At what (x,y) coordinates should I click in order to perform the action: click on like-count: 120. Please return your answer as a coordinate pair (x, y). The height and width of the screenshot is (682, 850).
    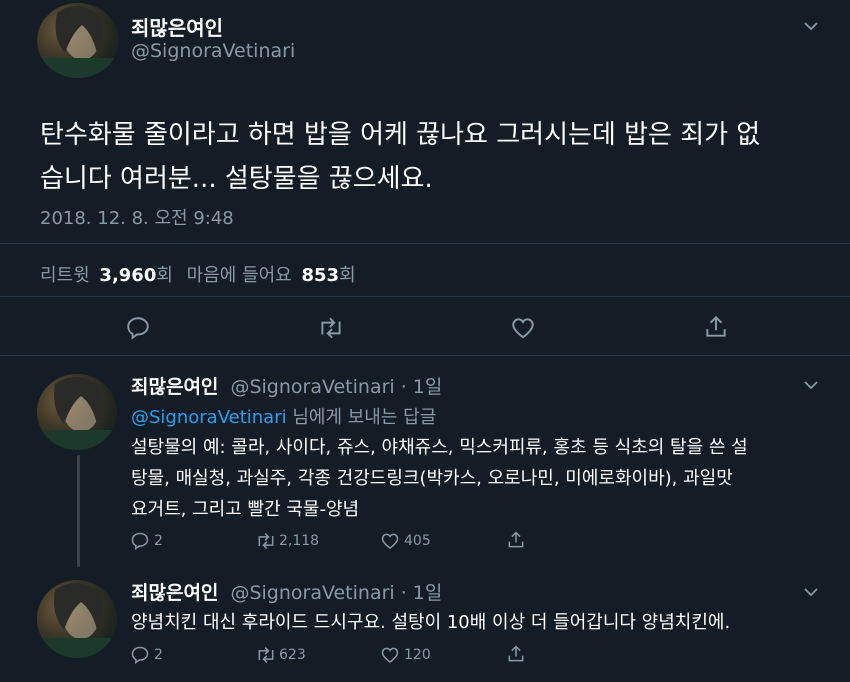
    Looking at the image, I should click on (417, 655).